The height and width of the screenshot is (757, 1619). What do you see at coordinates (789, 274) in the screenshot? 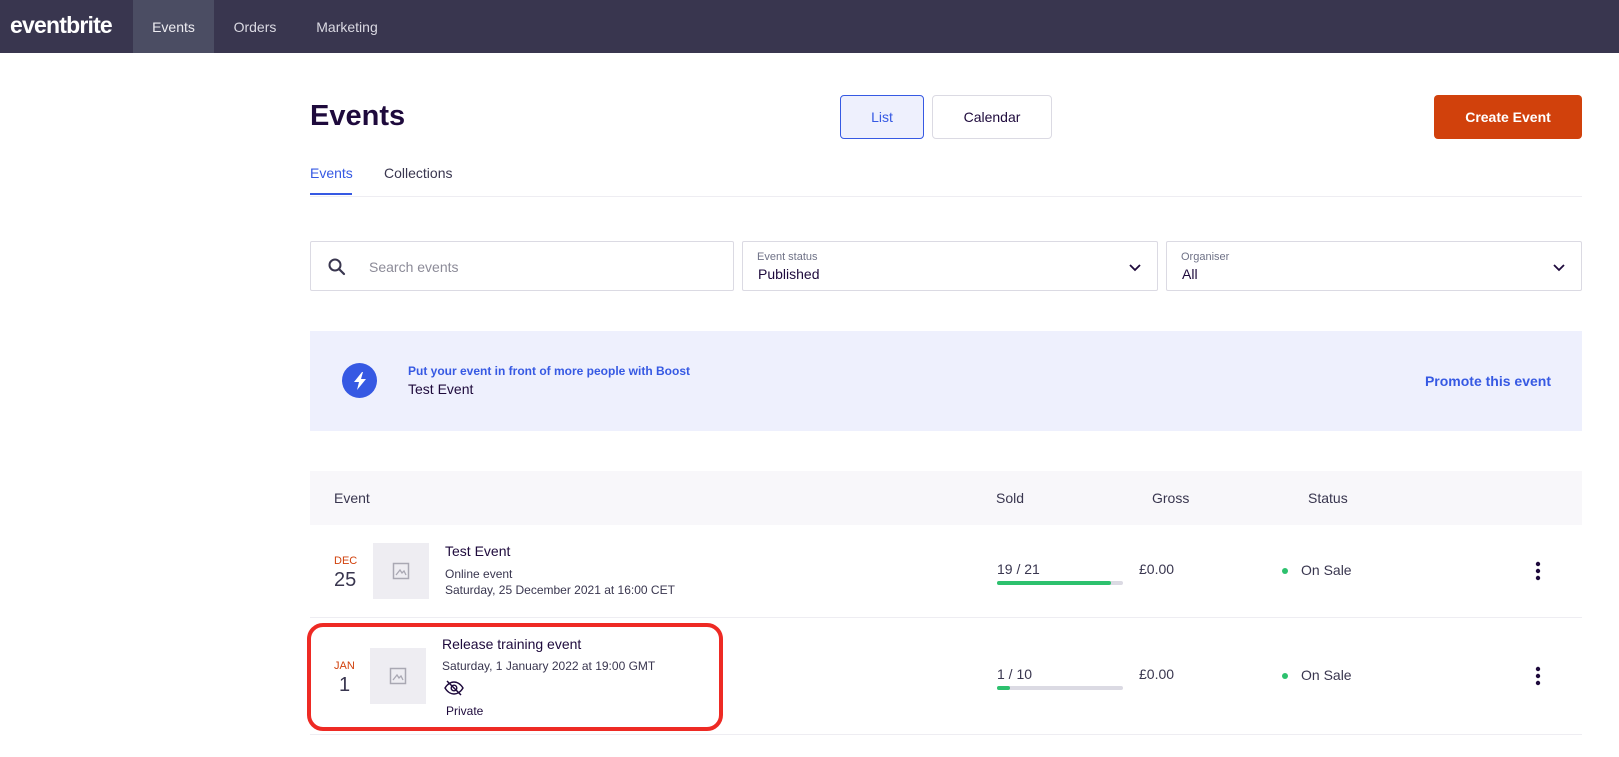
I see `event-status-value: Published` at bounding box center [789, 274].